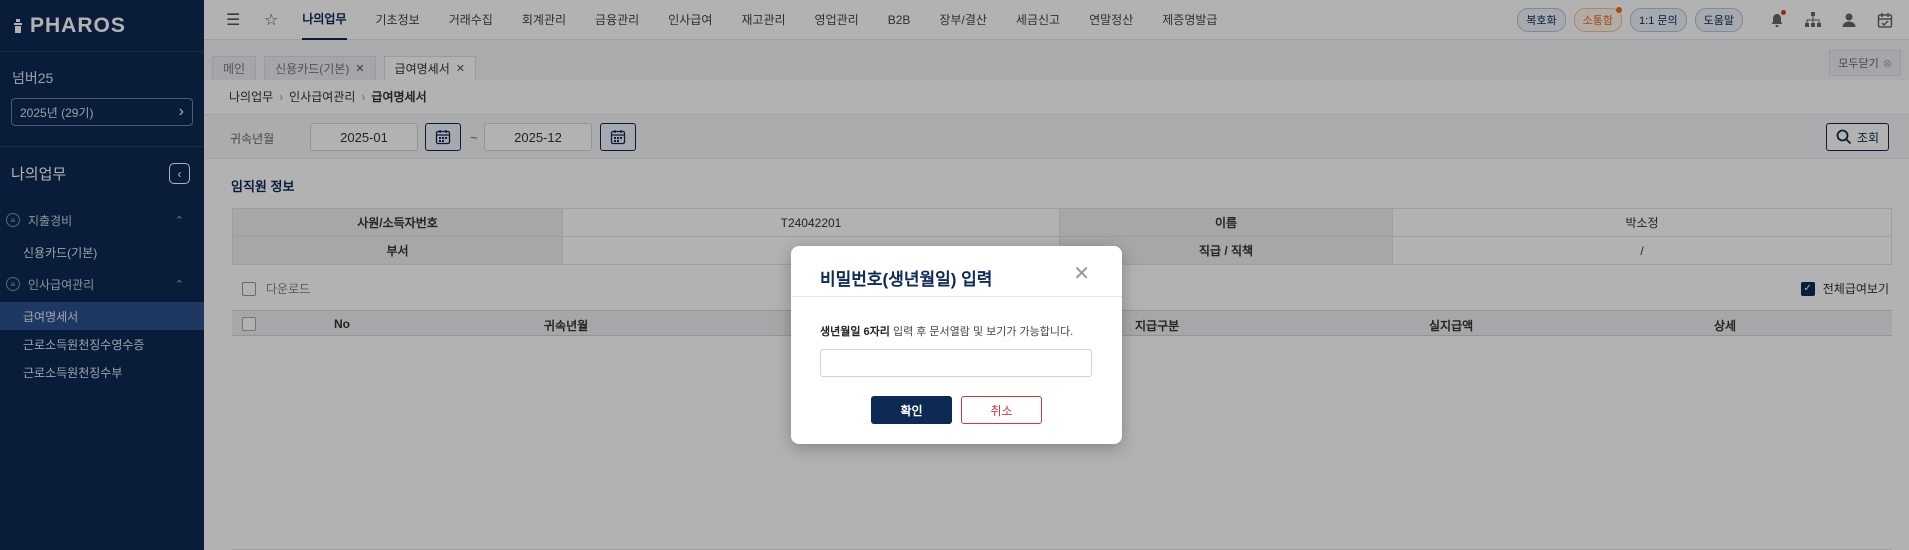 This screenshot has width=1909, height=550. What do you see at coordinates (981, 332) in the screenshot?
I see `modal-desc-text: 입력 후 문서열람 및 보기가 가능합니다.` at bounding box center [981, 332].